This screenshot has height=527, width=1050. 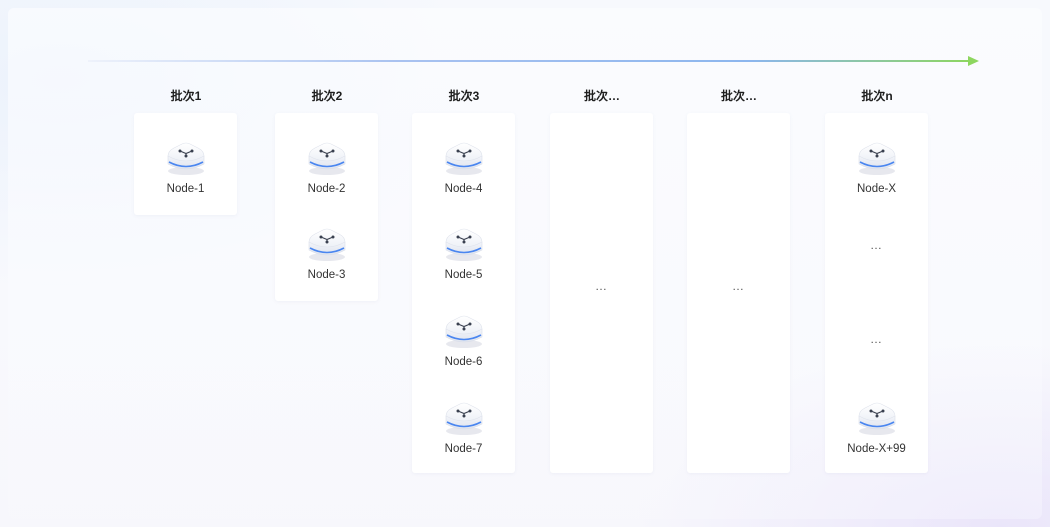 What do you see at coordinates (464, 96) in the screenshot?
I see `batch-title-3: 批次3` at bounding box center [464, 96].